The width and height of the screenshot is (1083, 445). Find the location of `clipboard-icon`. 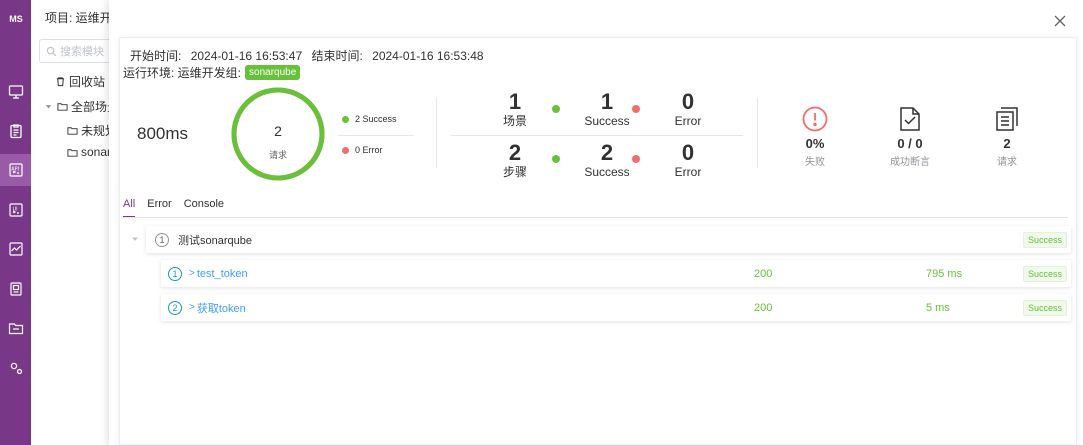

clipboard-icon is located at coordinates (15, 131).